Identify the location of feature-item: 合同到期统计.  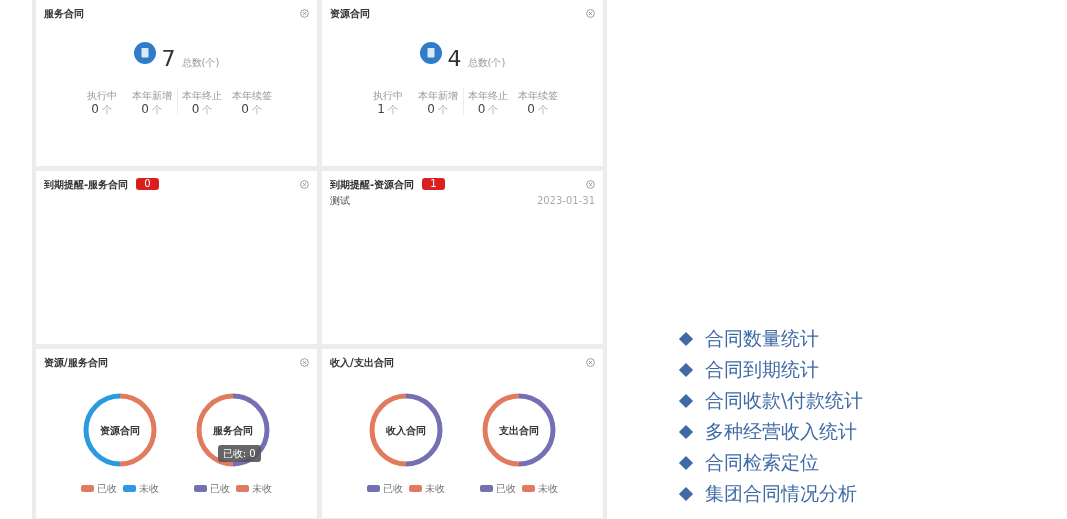
(762, 369).